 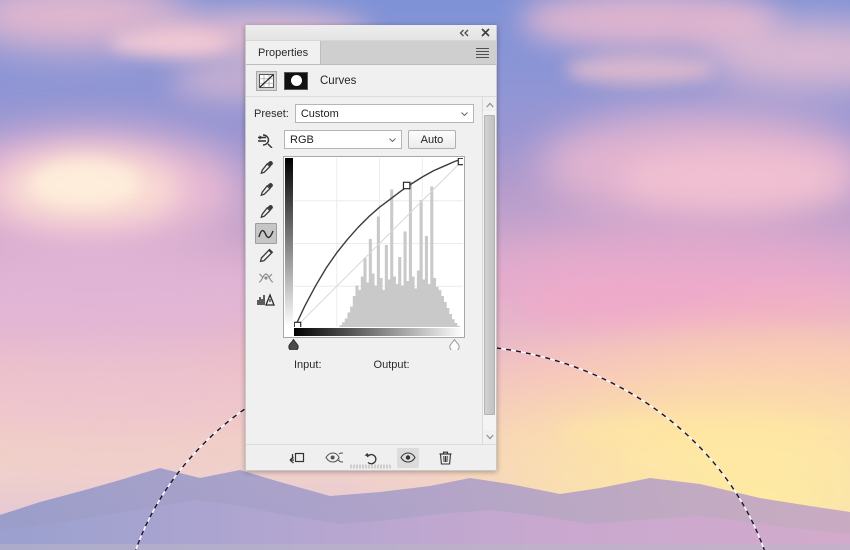 I want to click on curve-plot-svg, so click(x=378, y=242).